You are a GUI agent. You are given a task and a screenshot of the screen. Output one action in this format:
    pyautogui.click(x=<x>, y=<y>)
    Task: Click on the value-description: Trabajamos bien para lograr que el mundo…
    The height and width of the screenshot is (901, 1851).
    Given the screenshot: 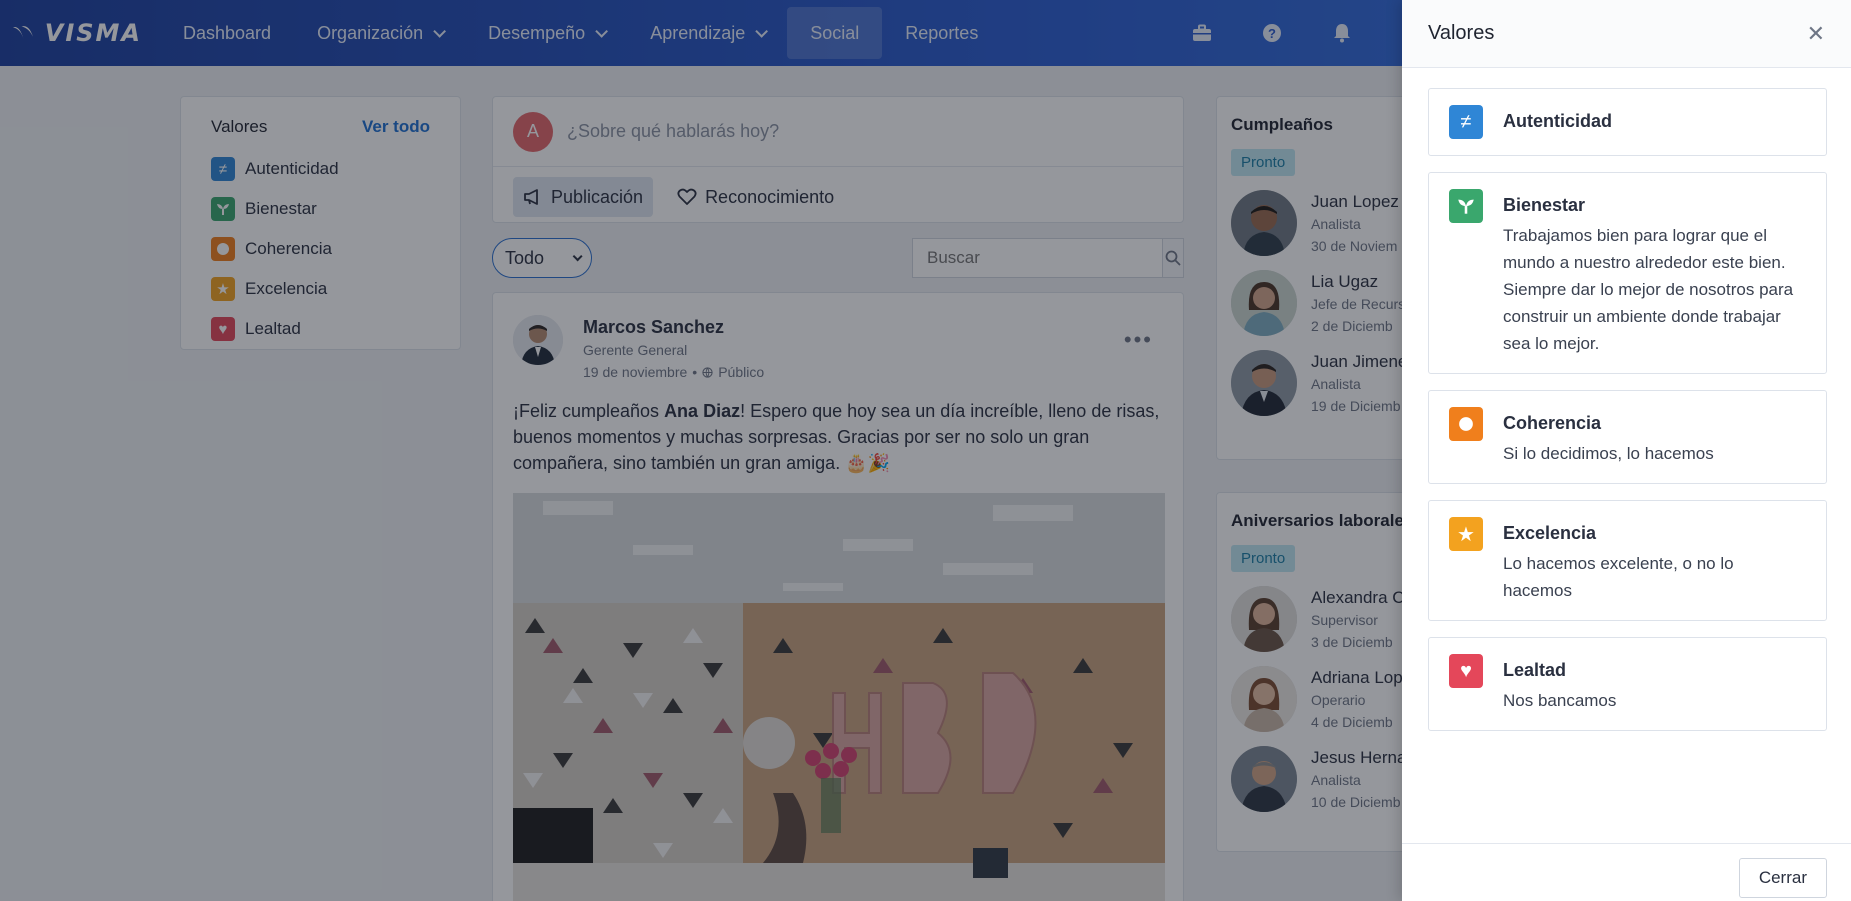 What is the action you would take?
    pyautogui.click(x=1648, y=289)
    